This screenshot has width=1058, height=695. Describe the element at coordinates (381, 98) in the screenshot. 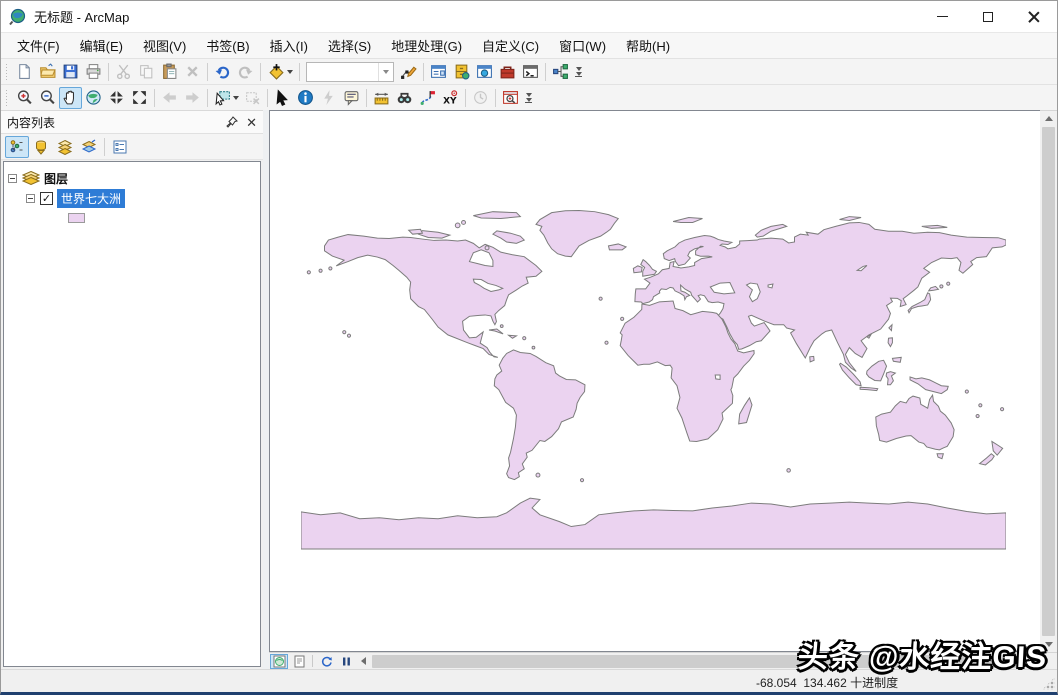

I see `measure-icon` at that location.